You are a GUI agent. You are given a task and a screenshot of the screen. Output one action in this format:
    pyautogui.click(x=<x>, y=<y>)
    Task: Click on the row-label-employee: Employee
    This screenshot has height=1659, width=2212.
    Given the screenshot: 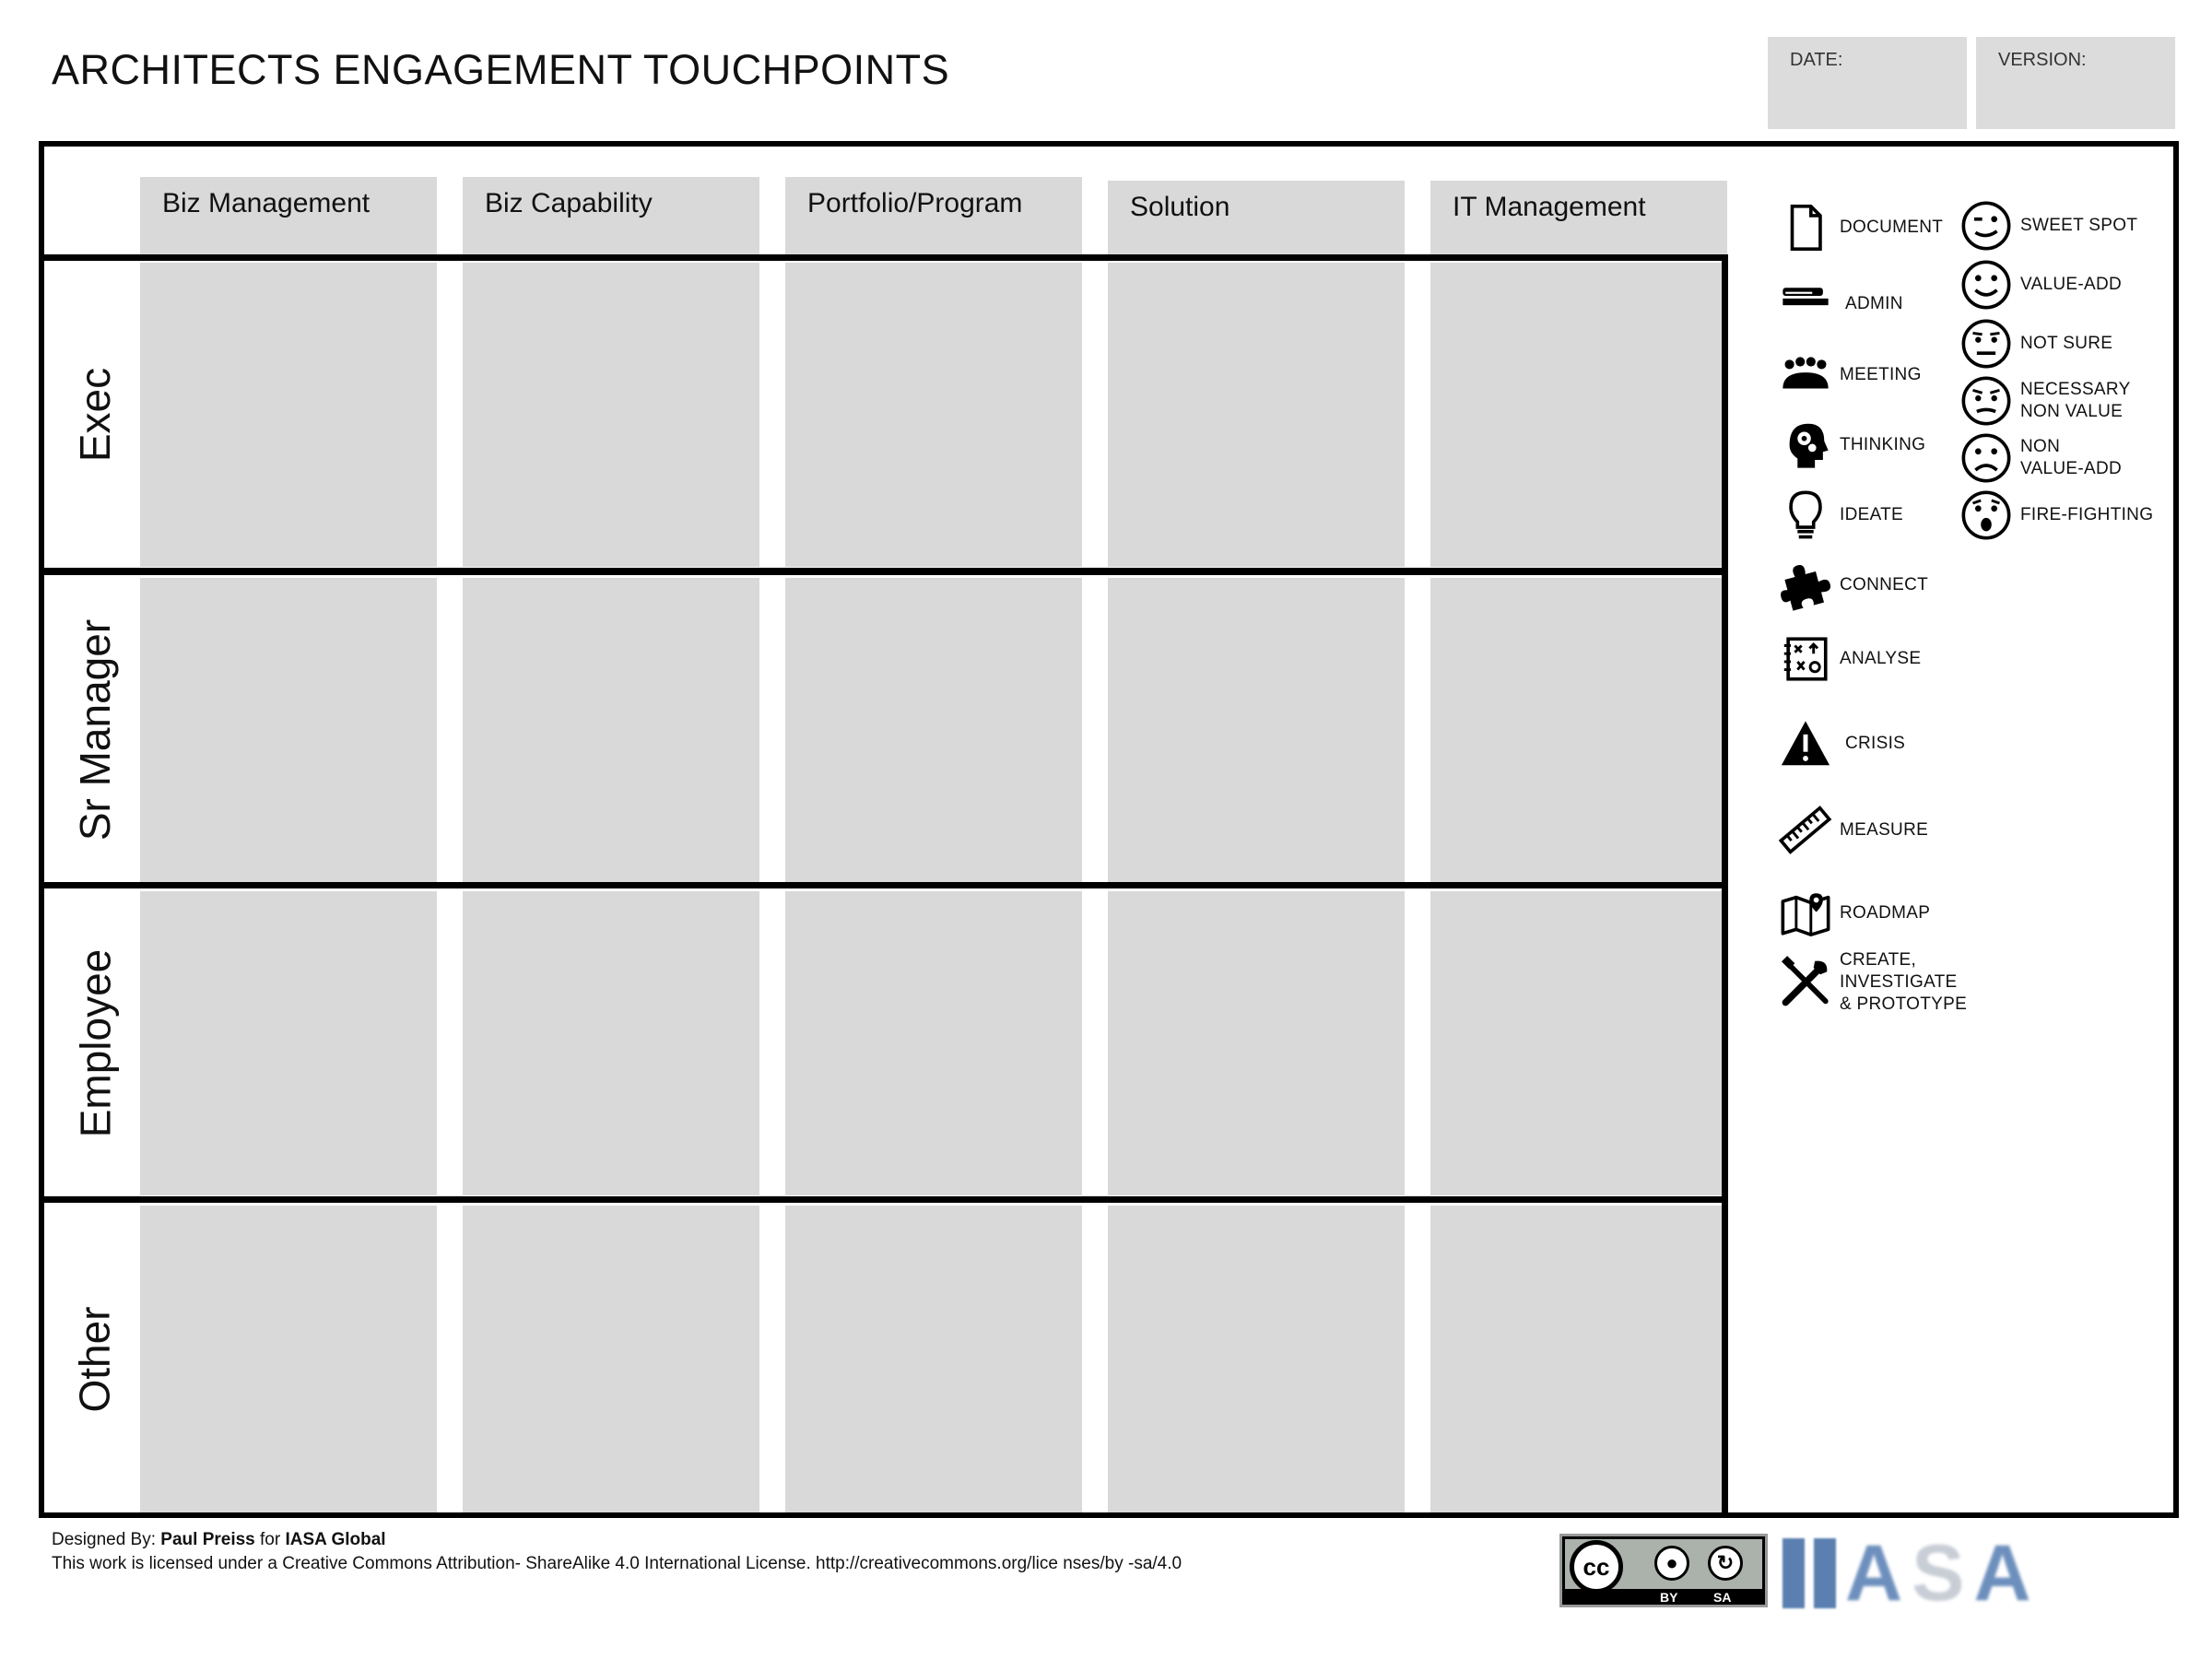 What is the action you would take?
    pyautogui.click(x=95, y=1043)
    